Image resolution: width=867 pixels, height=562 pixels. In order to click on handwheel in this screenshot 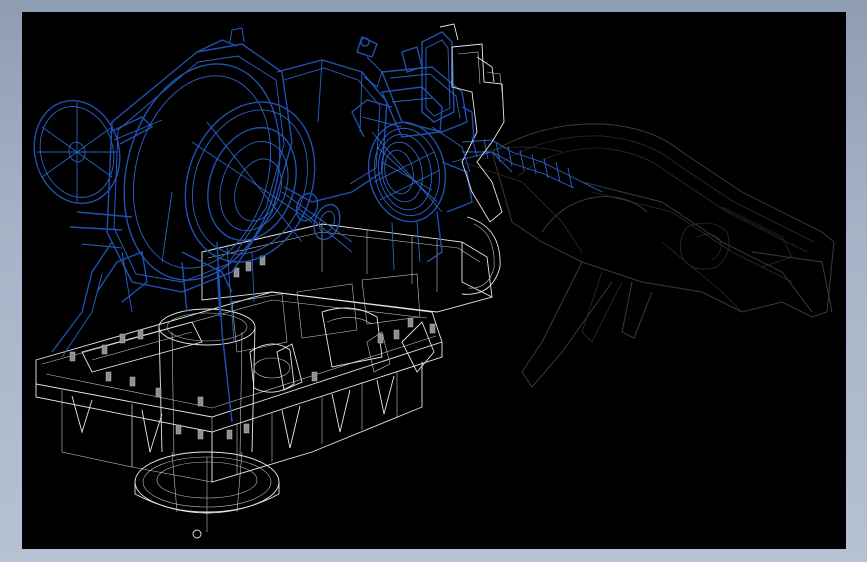, I will do `click(93, 152)`.